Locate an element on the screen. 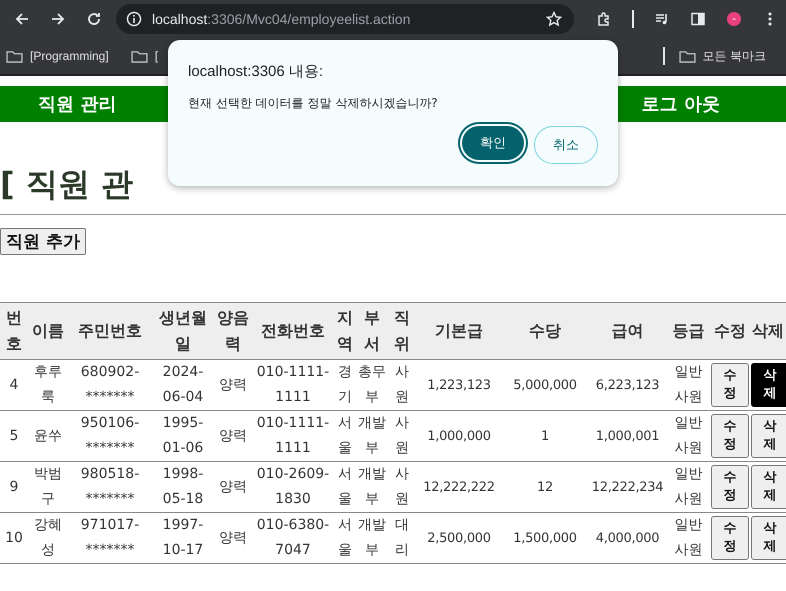  table-cell: 1 is located at coordinates (545, 436).